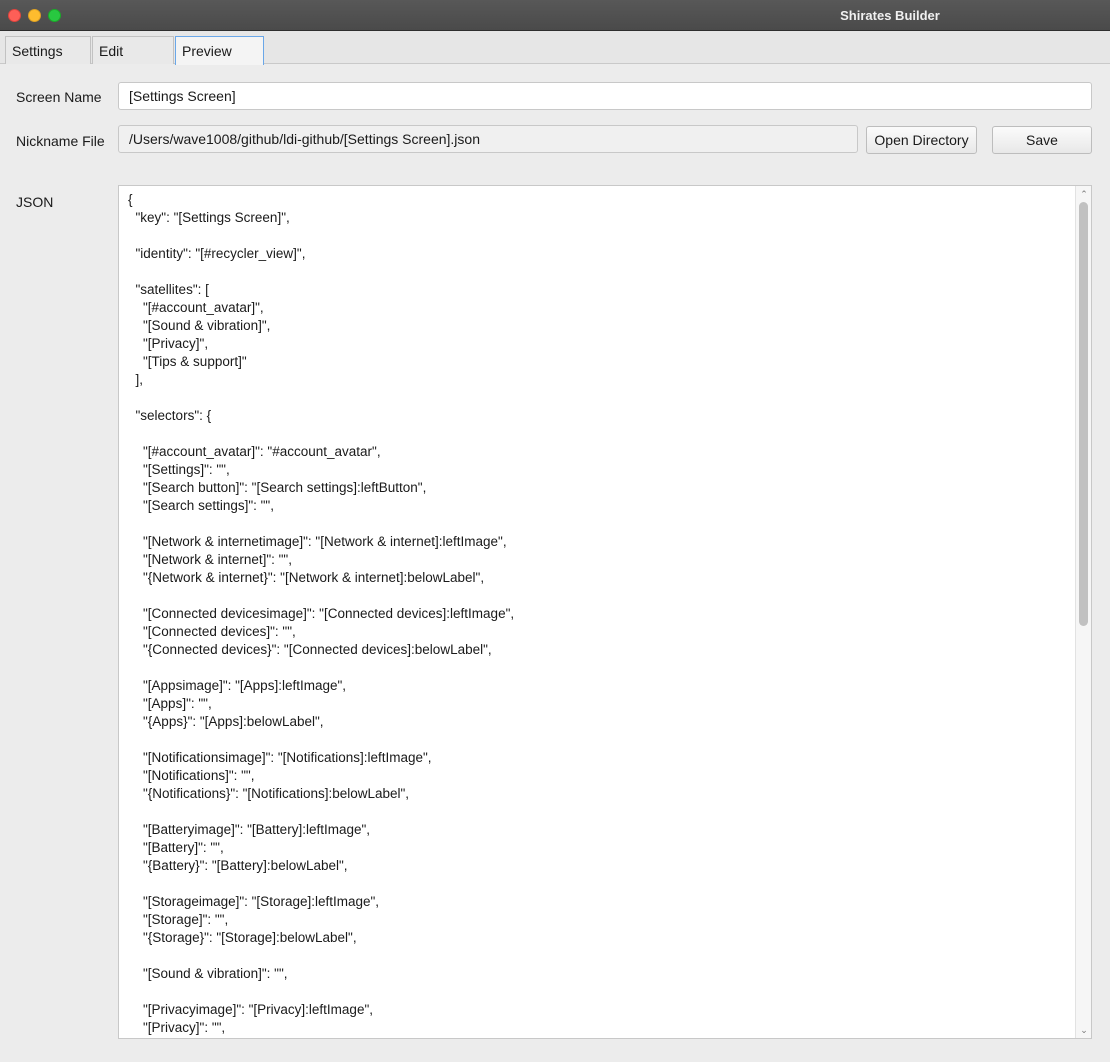  Describe the element at coordinates (54, 15) in the screenshot. I see `maximize-window-button` at that location.